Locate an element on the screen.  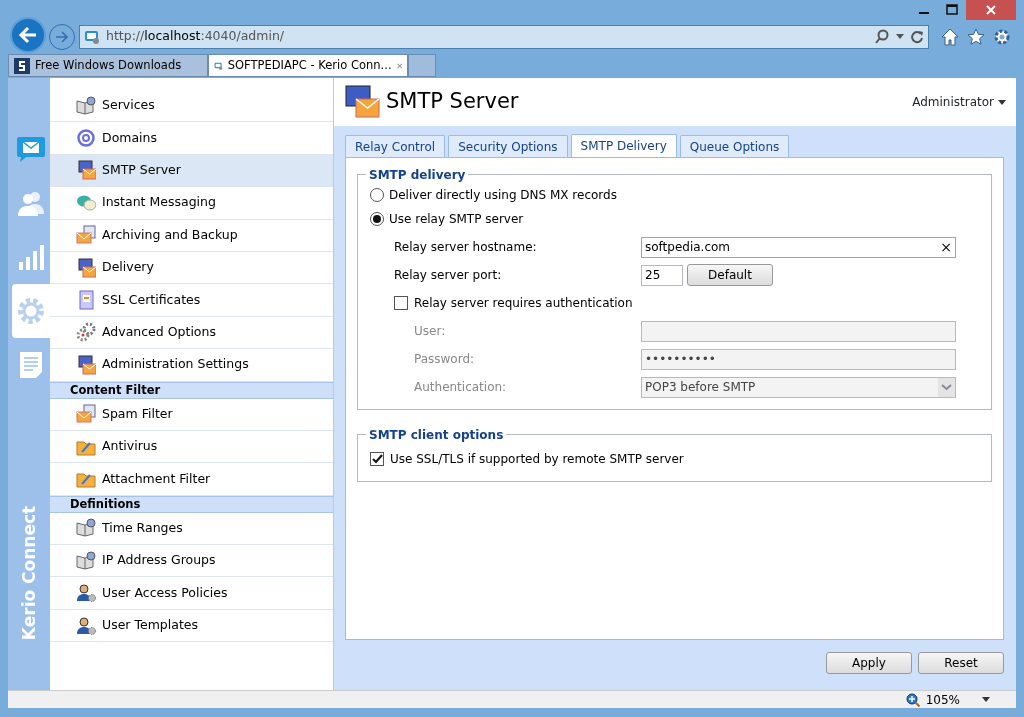
section-legend: SMTP client options is located at coordinates (436, 435).